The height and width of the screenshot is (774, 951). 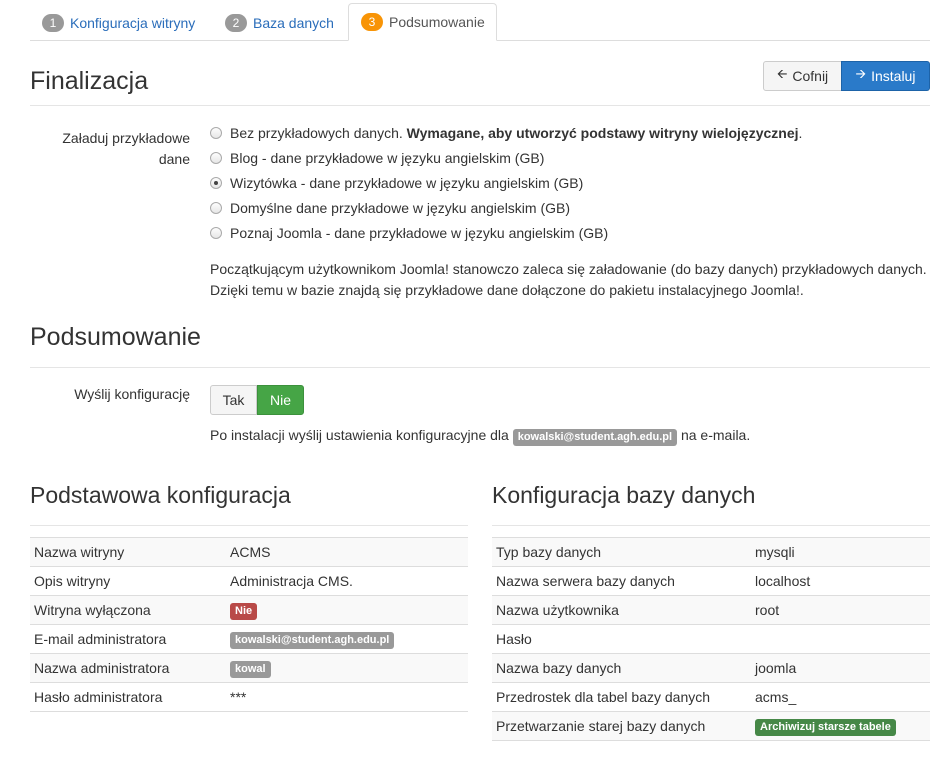 I want to click on option-tail: ., so click(x=800, y=133).